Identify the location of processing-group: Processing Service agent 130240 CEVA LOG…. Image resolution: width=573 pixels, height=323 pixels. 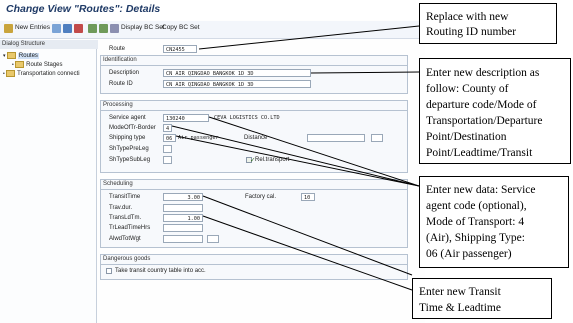
(254, 136).